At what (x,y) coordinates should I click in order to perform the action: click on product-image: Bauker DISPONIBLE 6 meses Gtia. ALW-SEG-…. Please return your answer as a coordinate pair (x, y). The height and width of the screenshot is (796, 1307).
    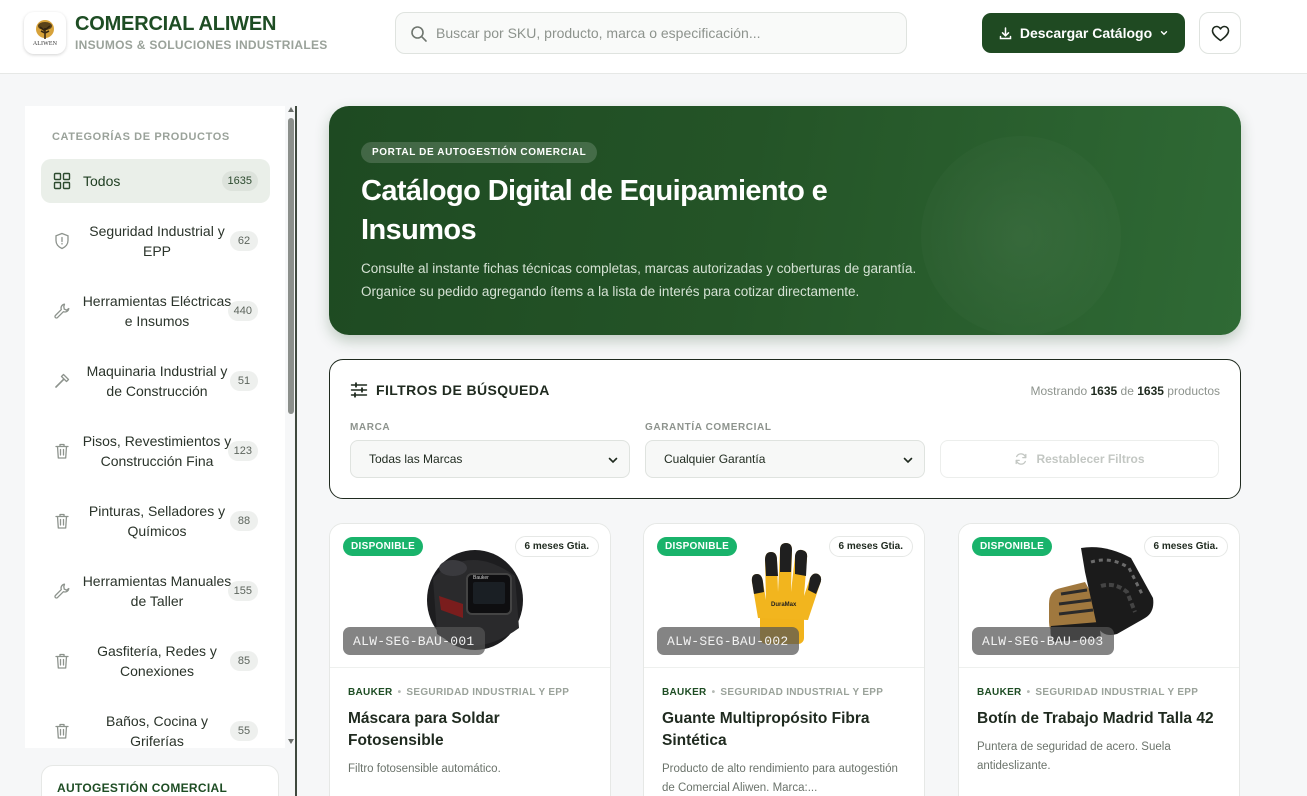
    Looking at the image, I should click on (470, 596).